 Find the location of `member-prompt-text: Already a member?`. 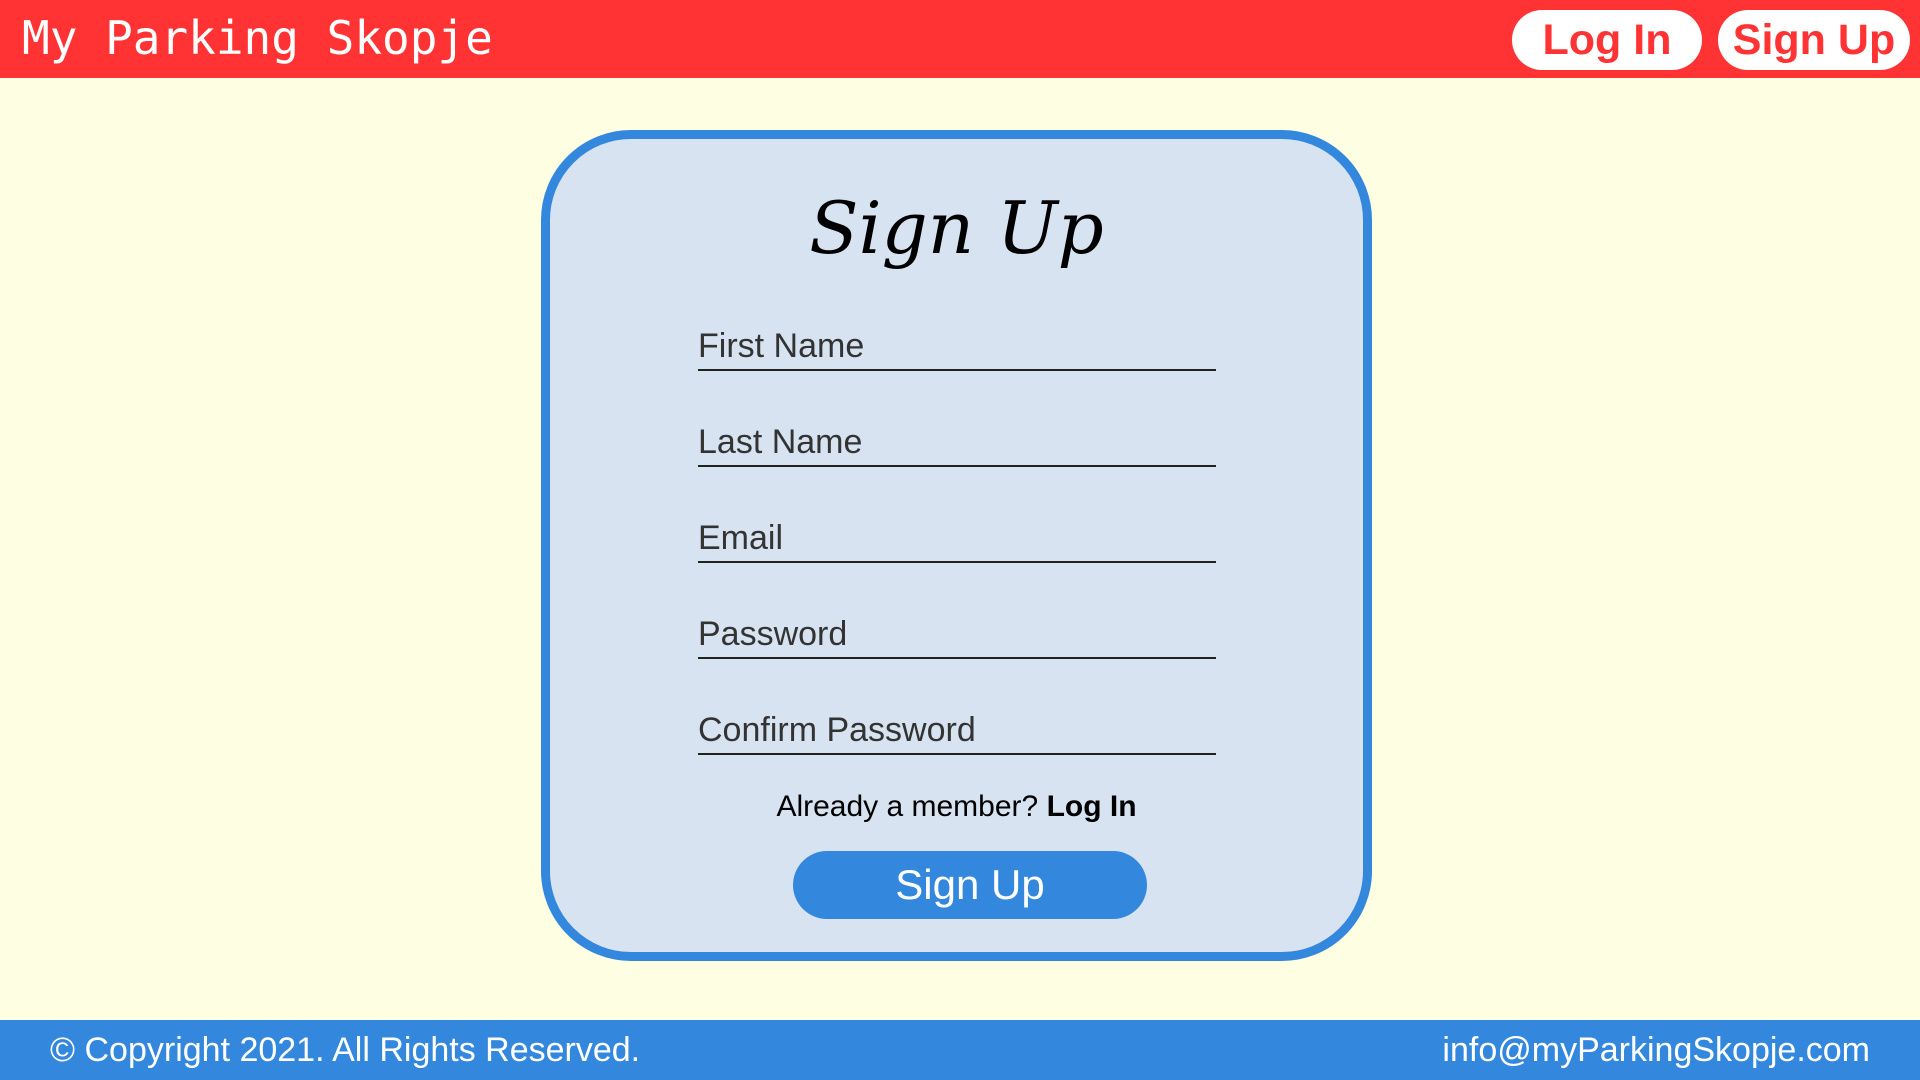

member-prompt-text: Already a member? is located at coordinates (907, 806).